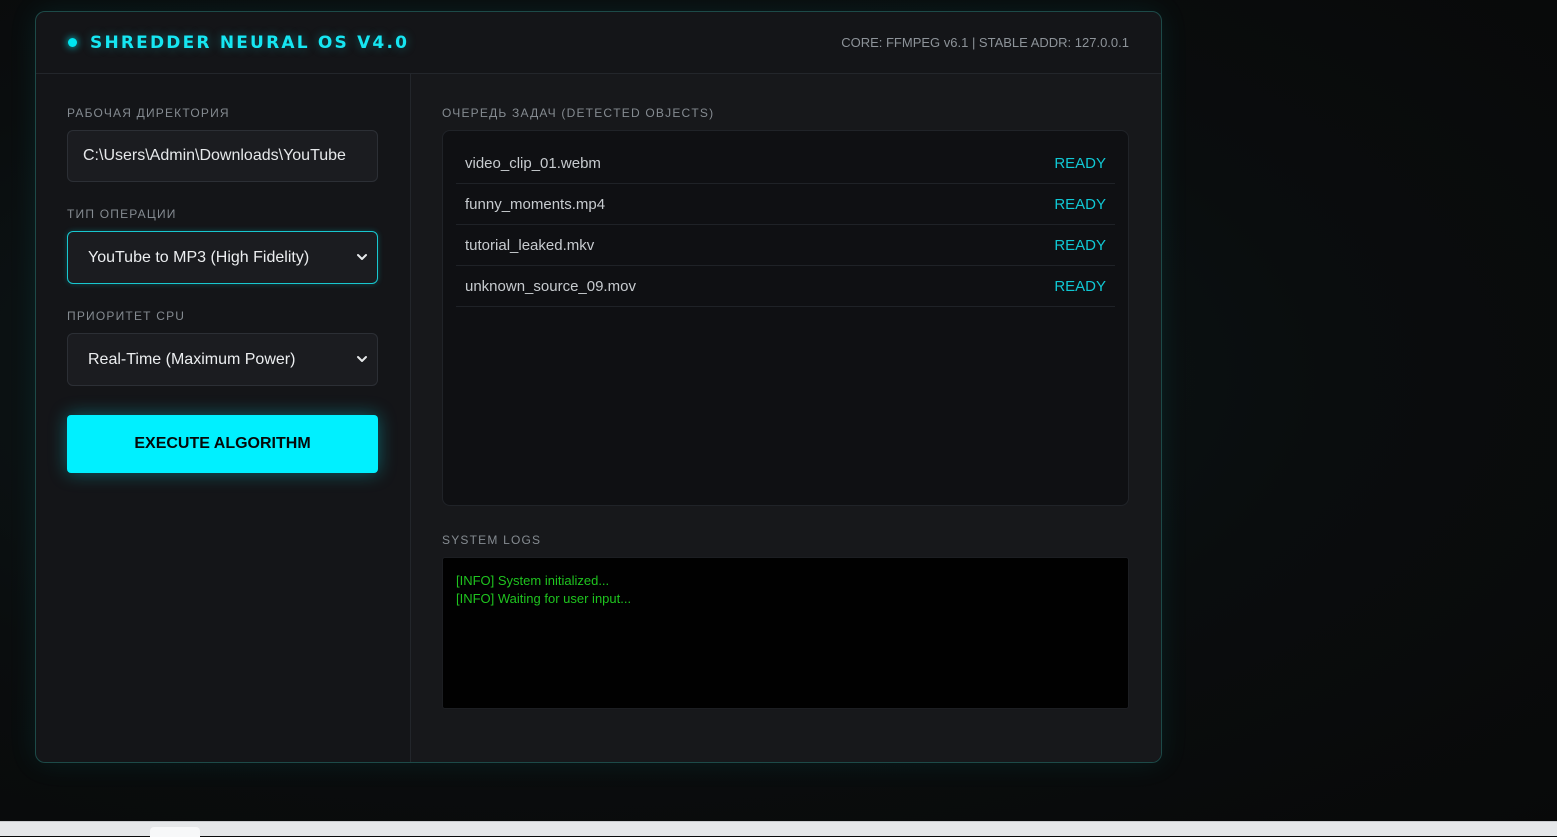 Image resolution: width=1557 pixels, height=837 pixels. Describe the element at coordinates (126, 316) in the screenshot. I see `priority-label: Приоритет CPU` at that location.